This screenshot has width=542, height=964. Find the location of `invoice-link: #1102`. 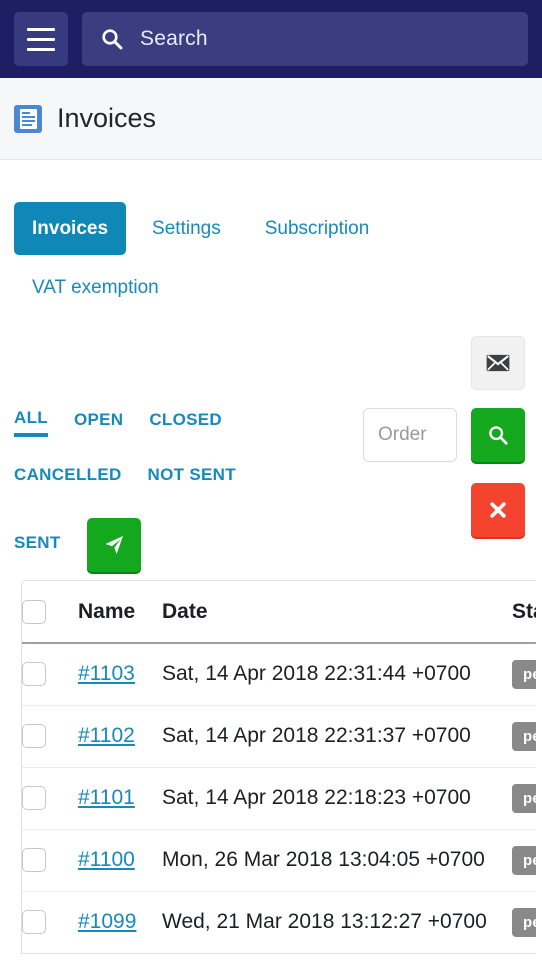

invoice-link: #1102 is located at coordinates (106, 735).